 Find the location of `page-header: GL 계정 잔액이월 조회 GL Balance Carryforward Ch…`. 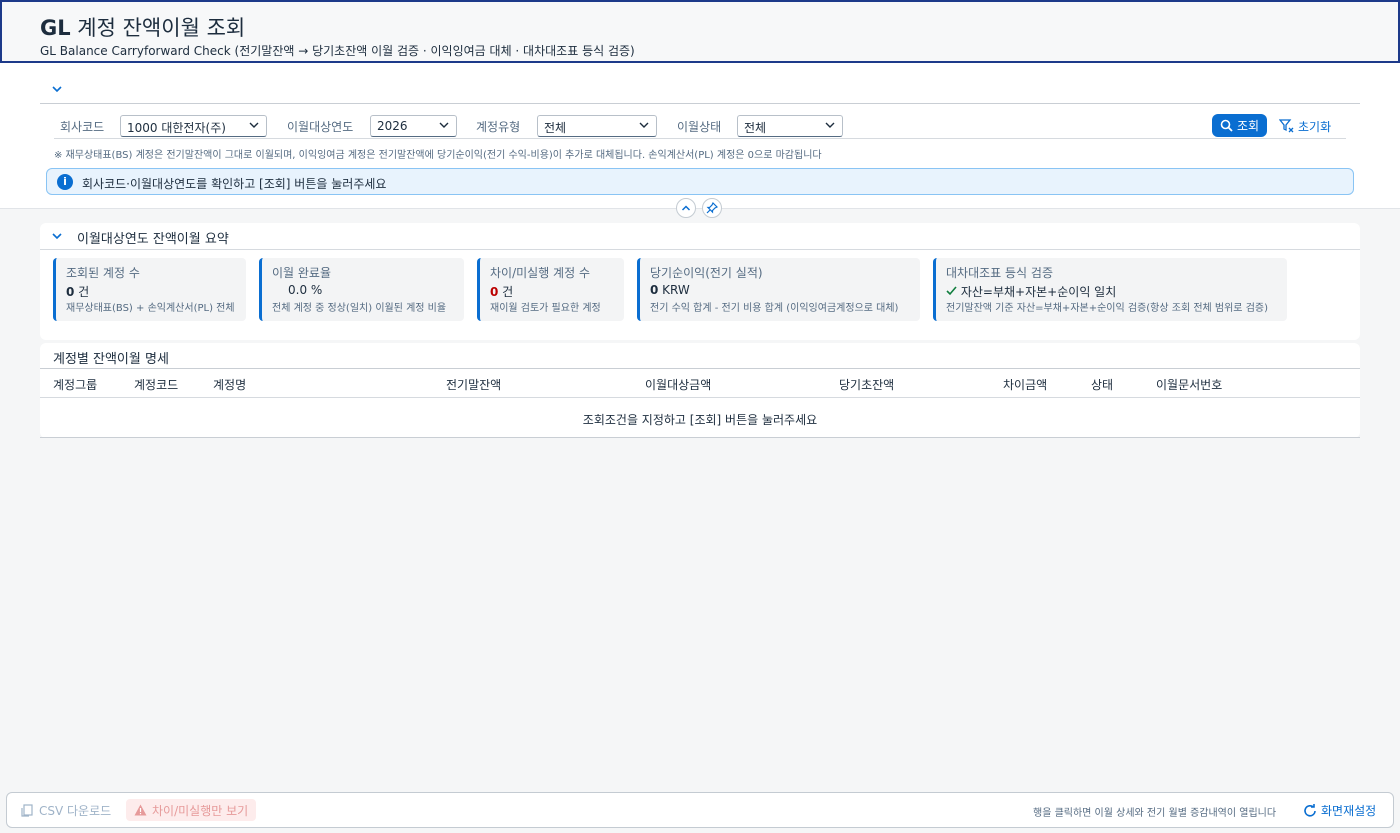

page-header: GL 계정 잔액이월 조회 GL Balance Carryforward Ch… is located at coordinates (700, 31).